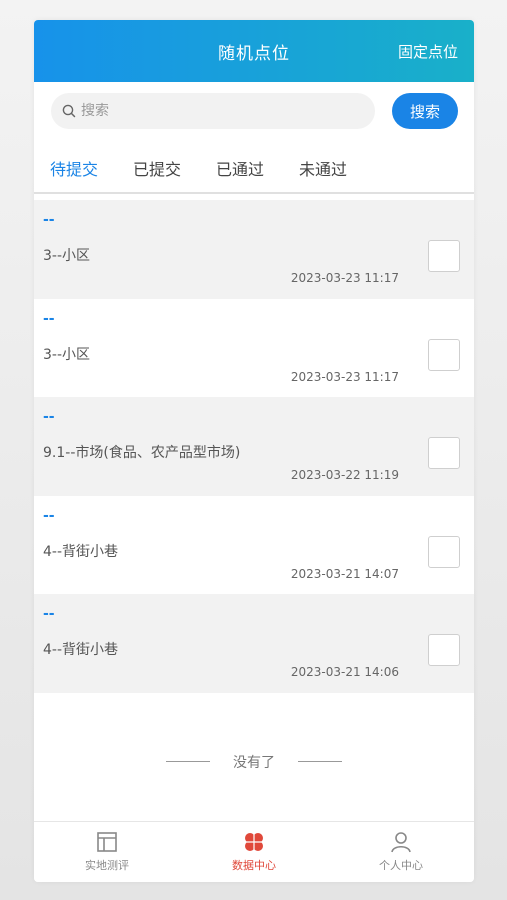 The height and width of the screenshot is (900, 507). Describe the element at coordinates (107, 842) in the screenshot. I see `layout-icon` at that location.